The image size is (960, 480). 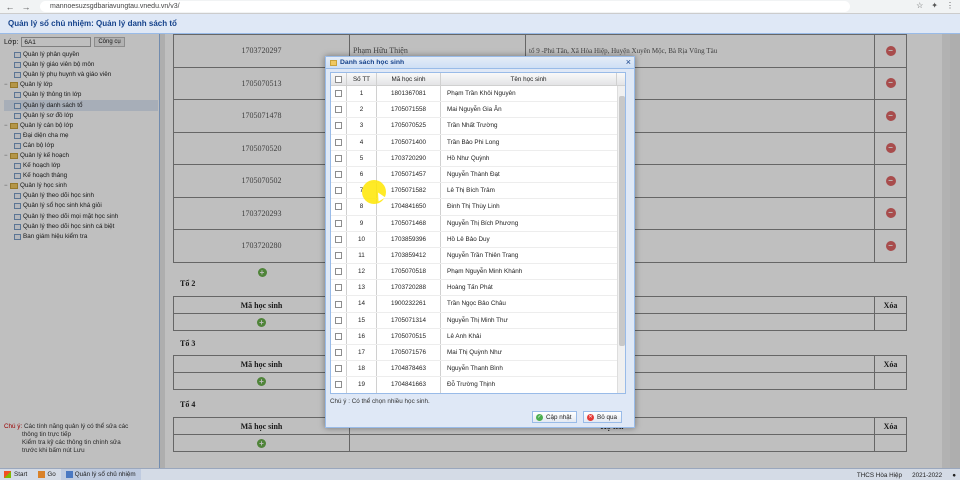 I want to click on student-code-cell: 1801367081, so click(x=409, y=94).